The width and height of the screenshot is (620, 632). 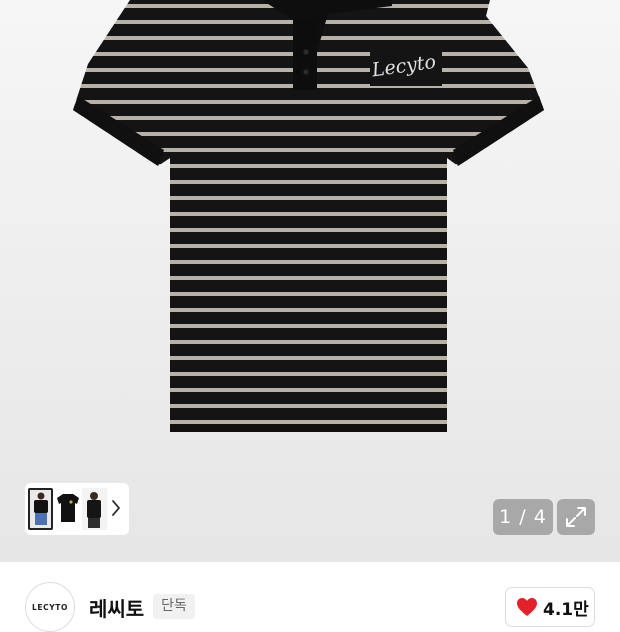 I want to click on expand-button, so click(x=576, y=517).